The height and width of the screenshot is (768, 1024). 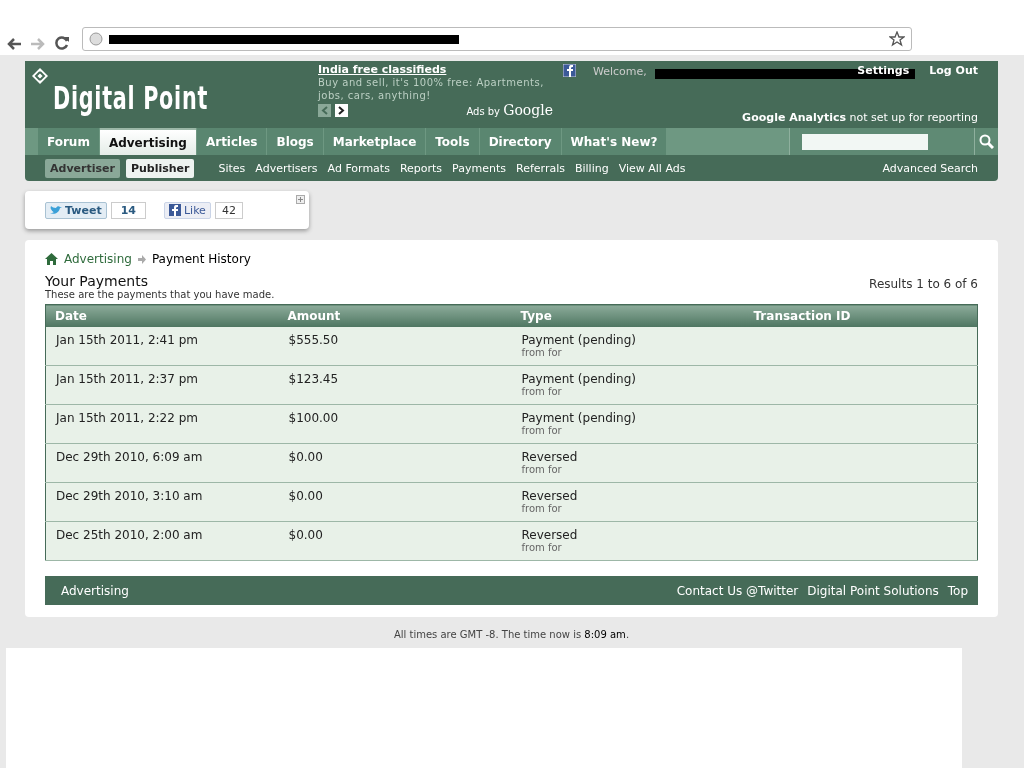 What do you see at coordinates (286, 168) in the screenshot?
I see `sub-nav-link: Advertisers` at bounding box center [286, 168].